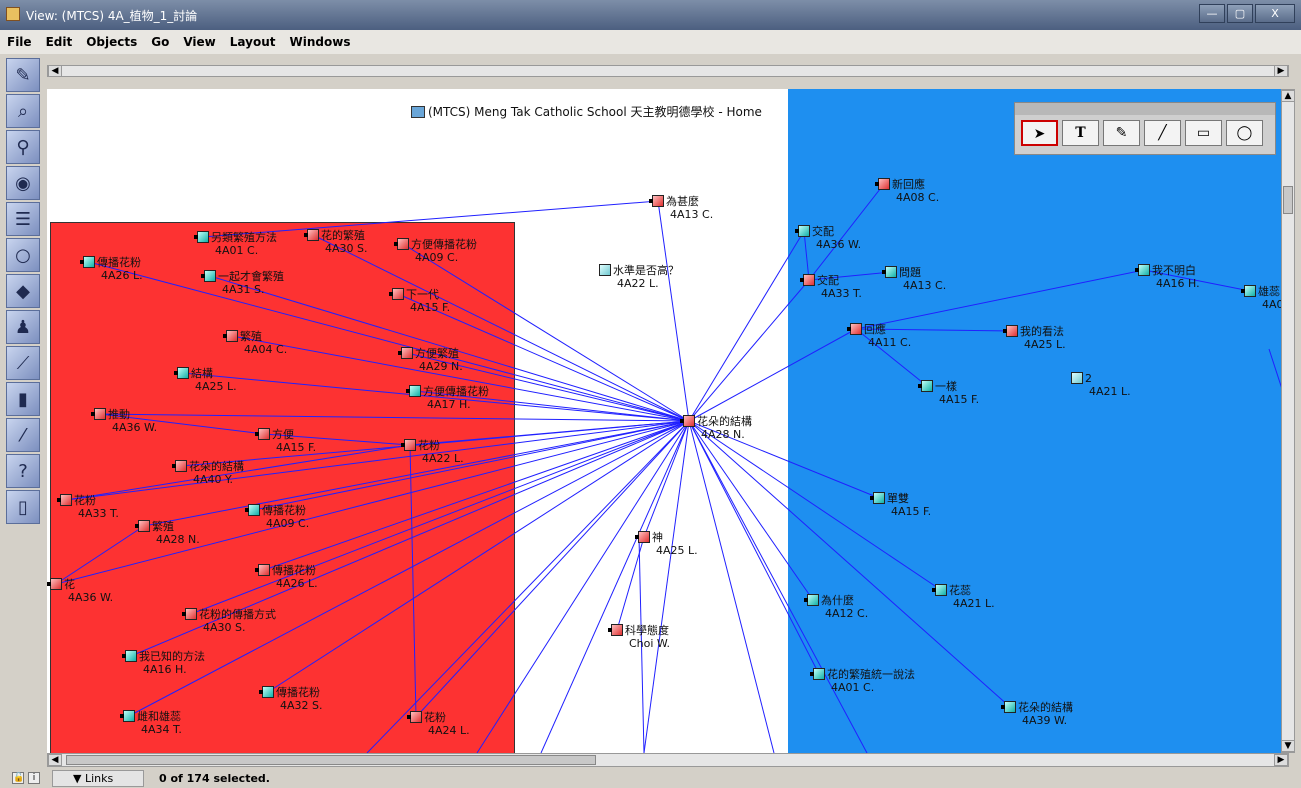 The width and height of the screenshot is (1301, 788). I want to click on select-tool: ➤, so click(1039, 133).